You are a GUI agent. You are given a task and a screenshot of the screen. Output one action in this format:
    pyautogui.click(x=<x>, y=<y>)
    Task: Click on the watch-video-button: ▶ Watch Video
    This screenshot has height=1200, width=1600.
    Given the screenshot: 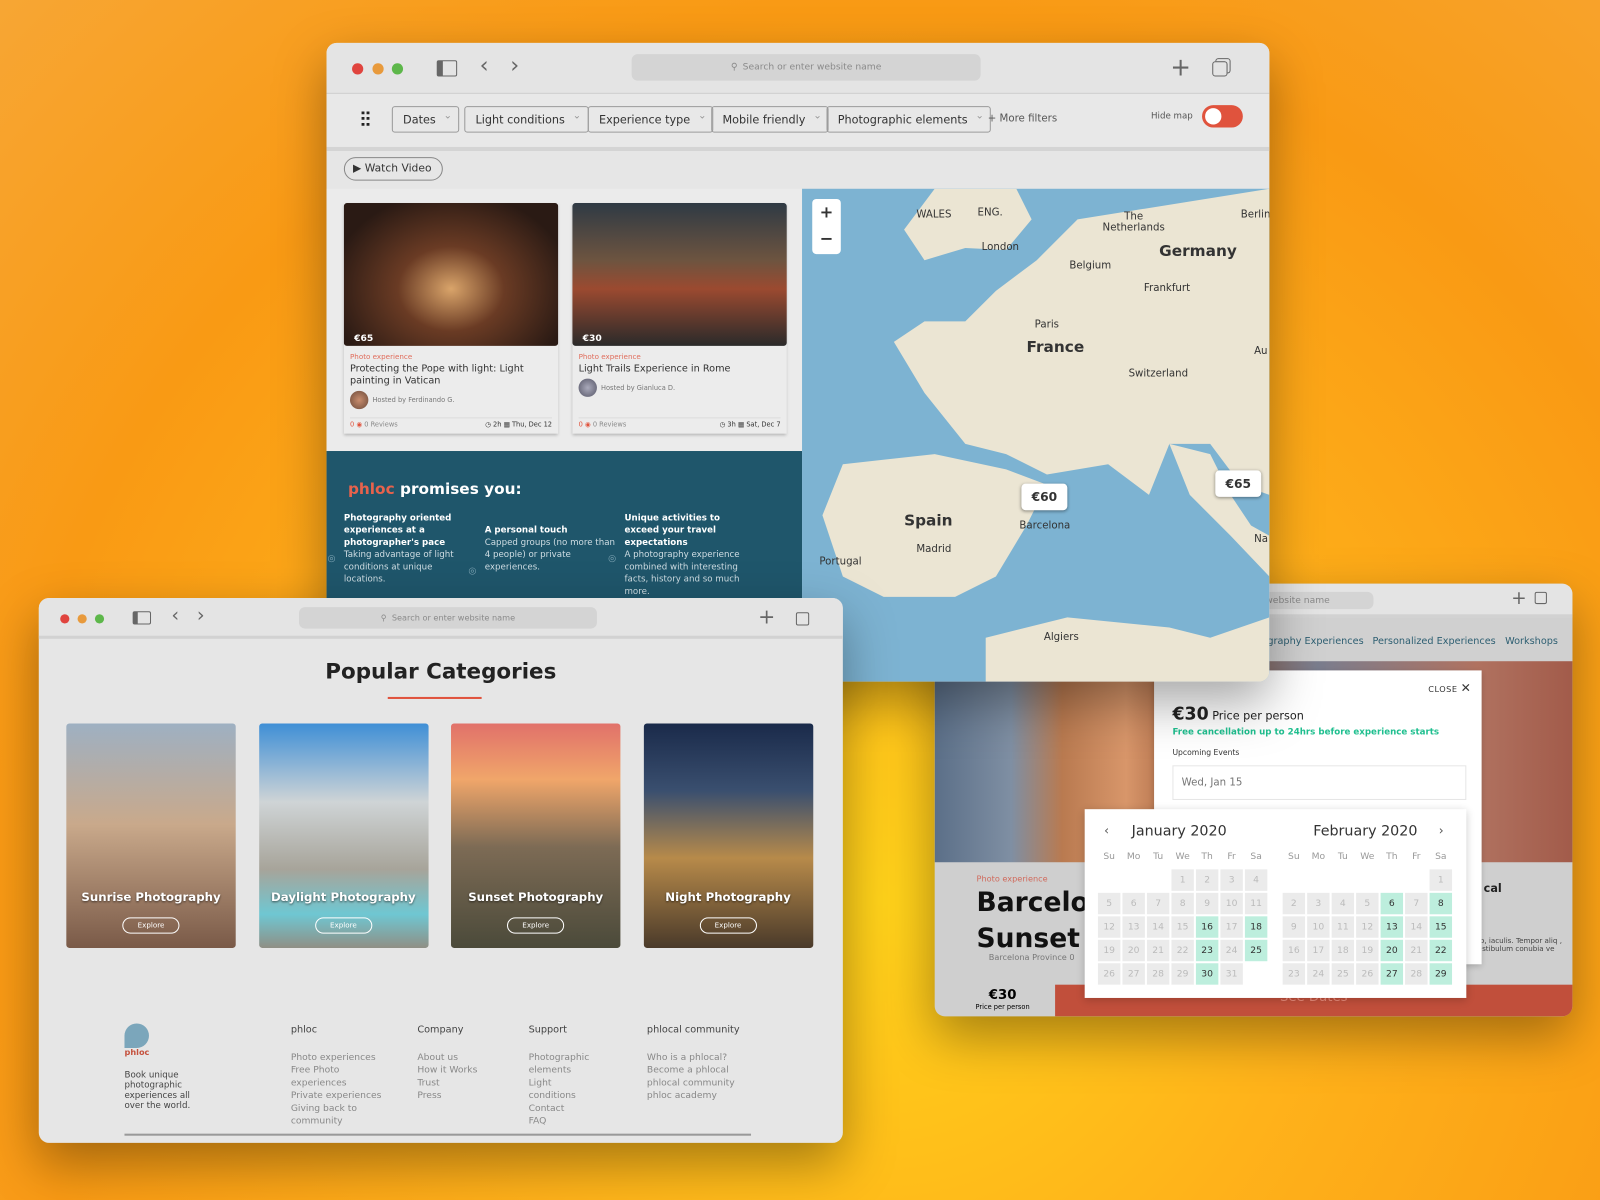 What is the action you would take?
    pyautogui.click(x=393, y=169)
    